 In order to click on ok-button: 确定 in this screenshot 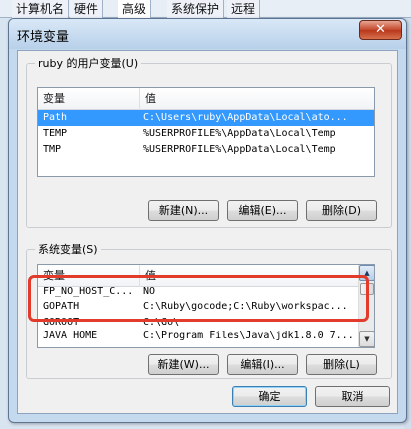, I will do `click(269, 396)`.